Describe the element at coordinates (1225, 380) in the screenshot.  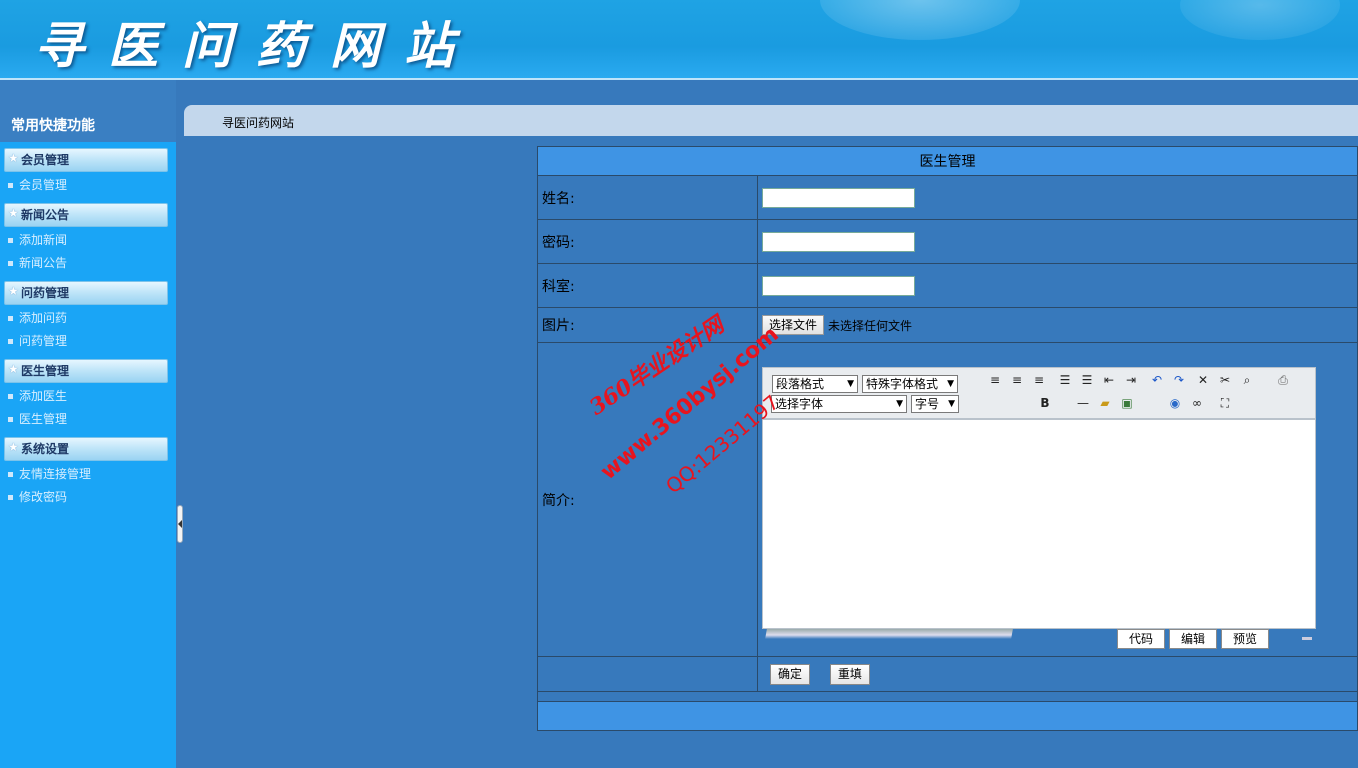
I see `cut-icon: ✂` at that location.